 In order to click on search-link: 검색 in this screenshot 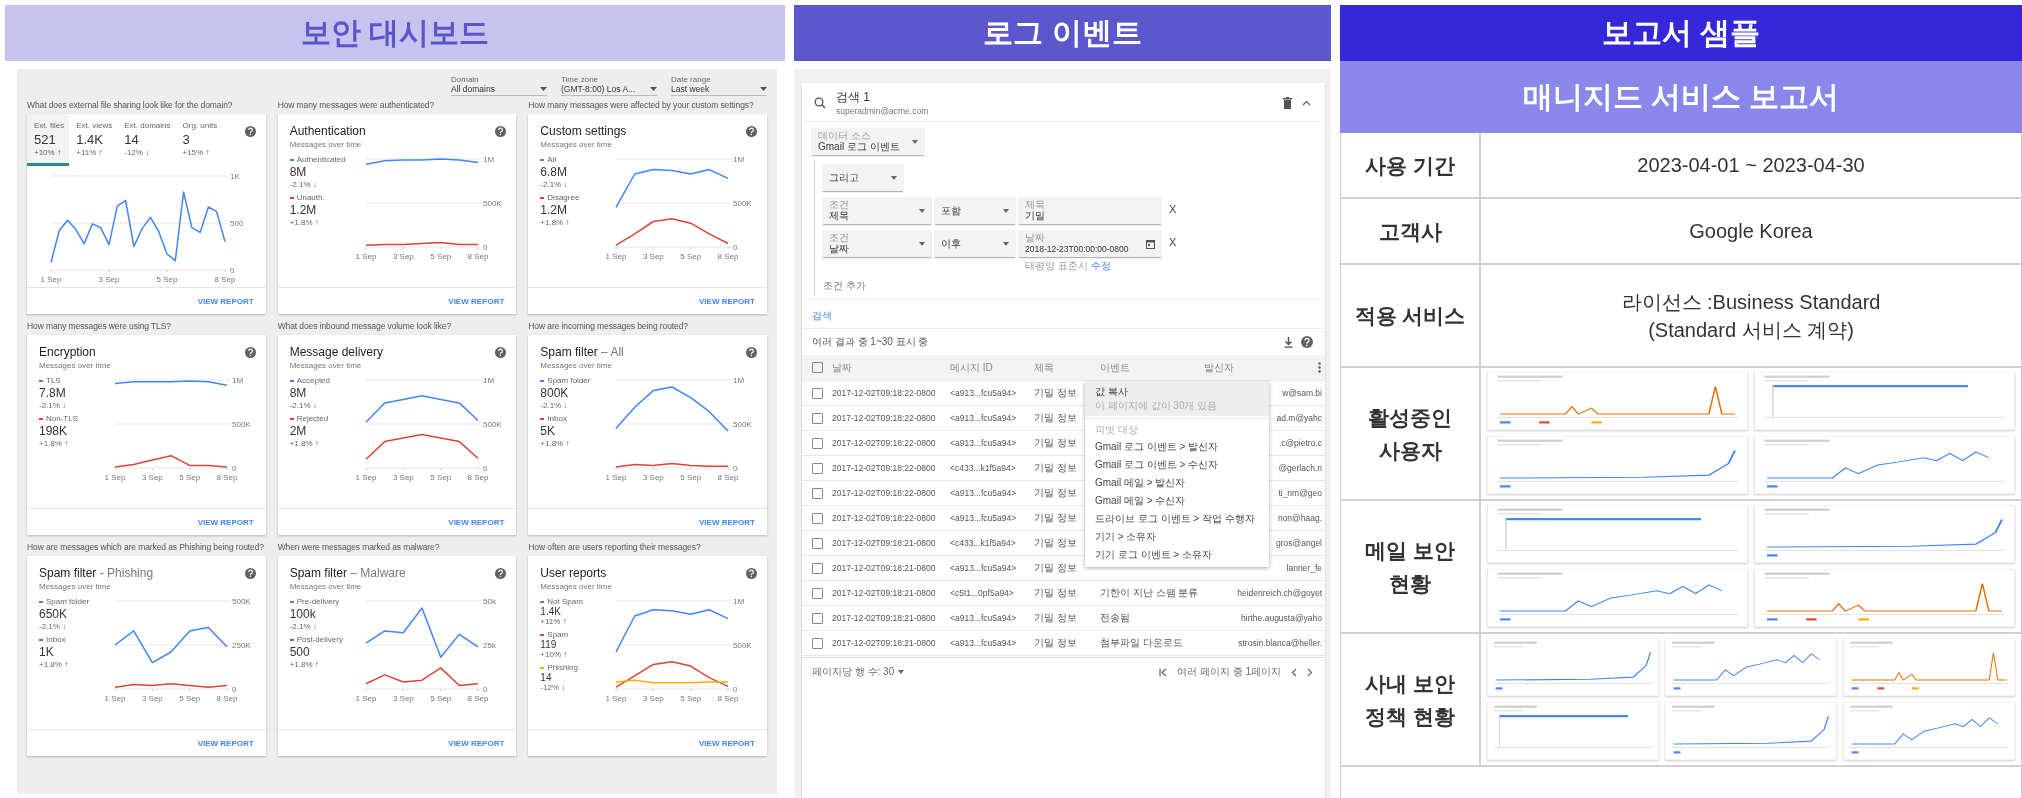, I will do `click(822, 315)`.